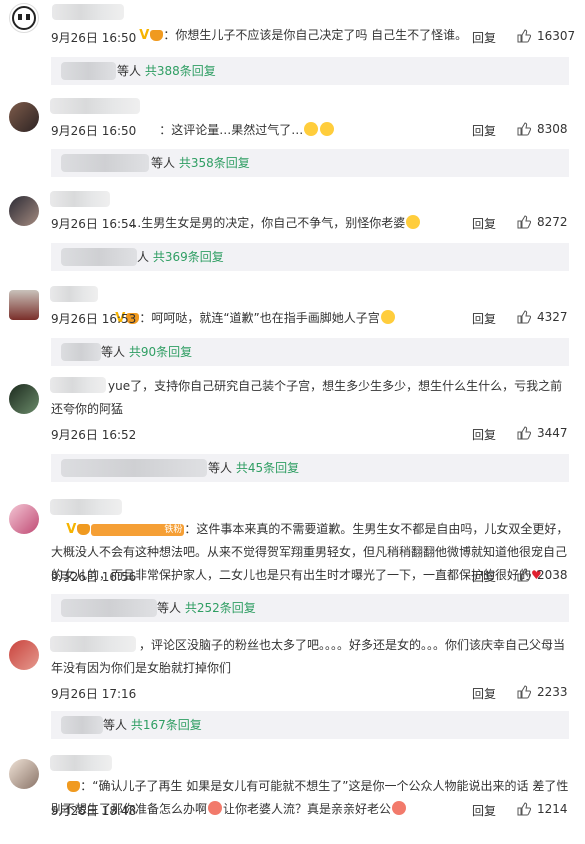 The image size is (585, 844). I want to click on replies-summary: 等人 共45条回复, so click(310, 468).